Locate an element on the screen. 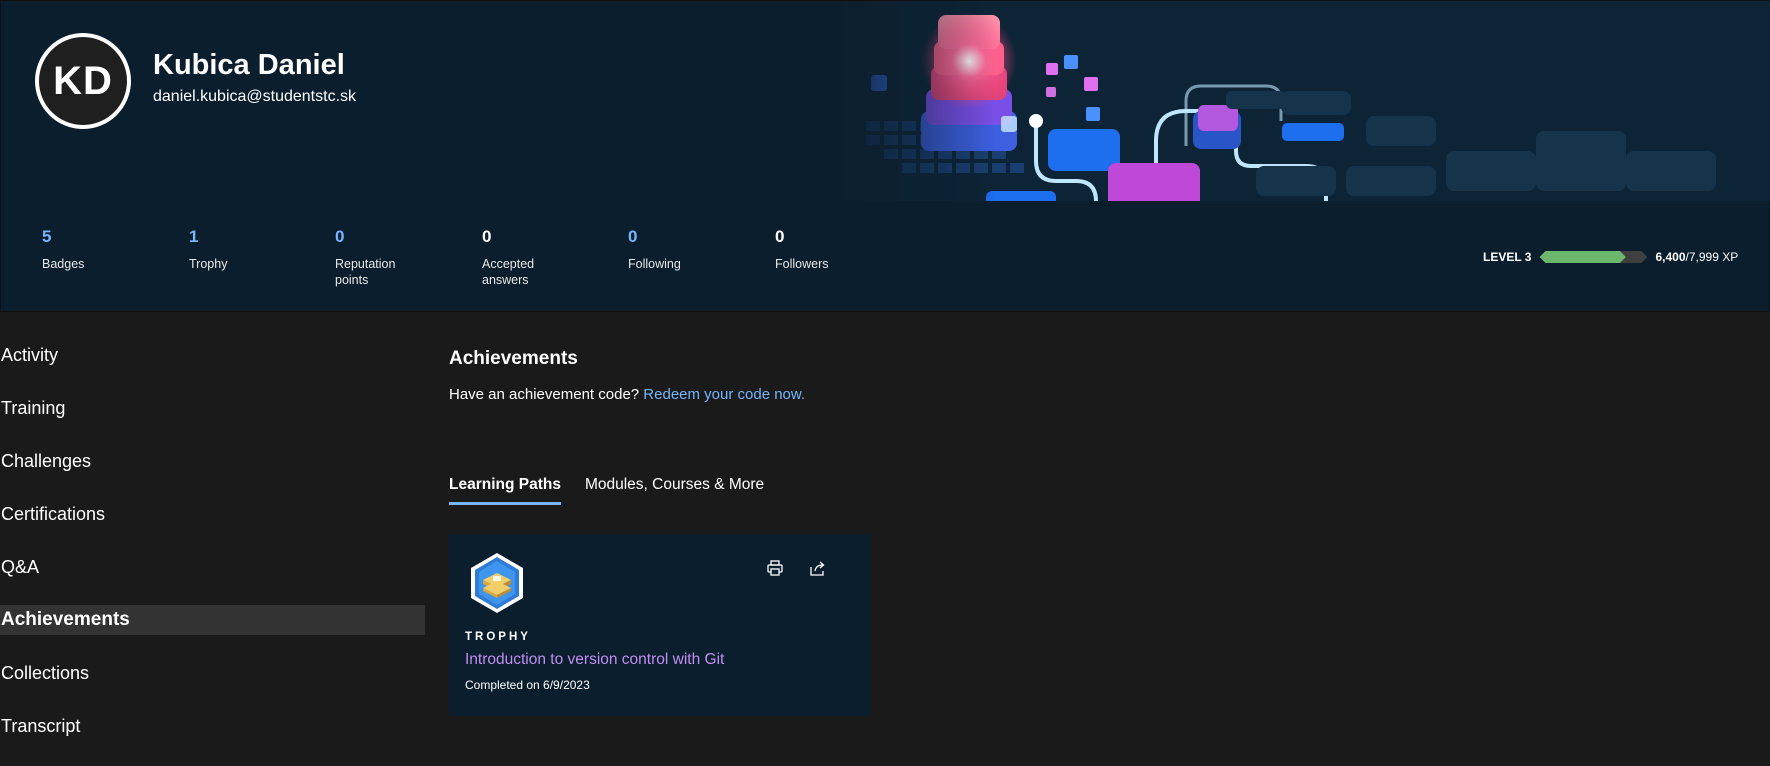  sidebar-item-activity: Activity is located at coordinates (212, 355).